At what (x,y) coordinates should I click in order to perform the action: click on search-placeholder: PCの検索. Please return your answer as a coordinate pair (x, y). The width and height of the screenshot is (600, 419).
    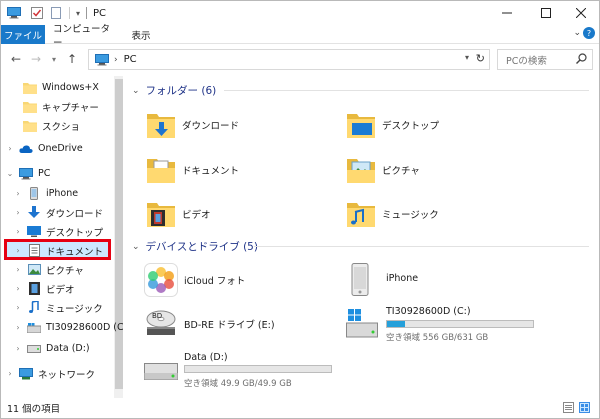
    Looking at the image, I should click on (526, 61).